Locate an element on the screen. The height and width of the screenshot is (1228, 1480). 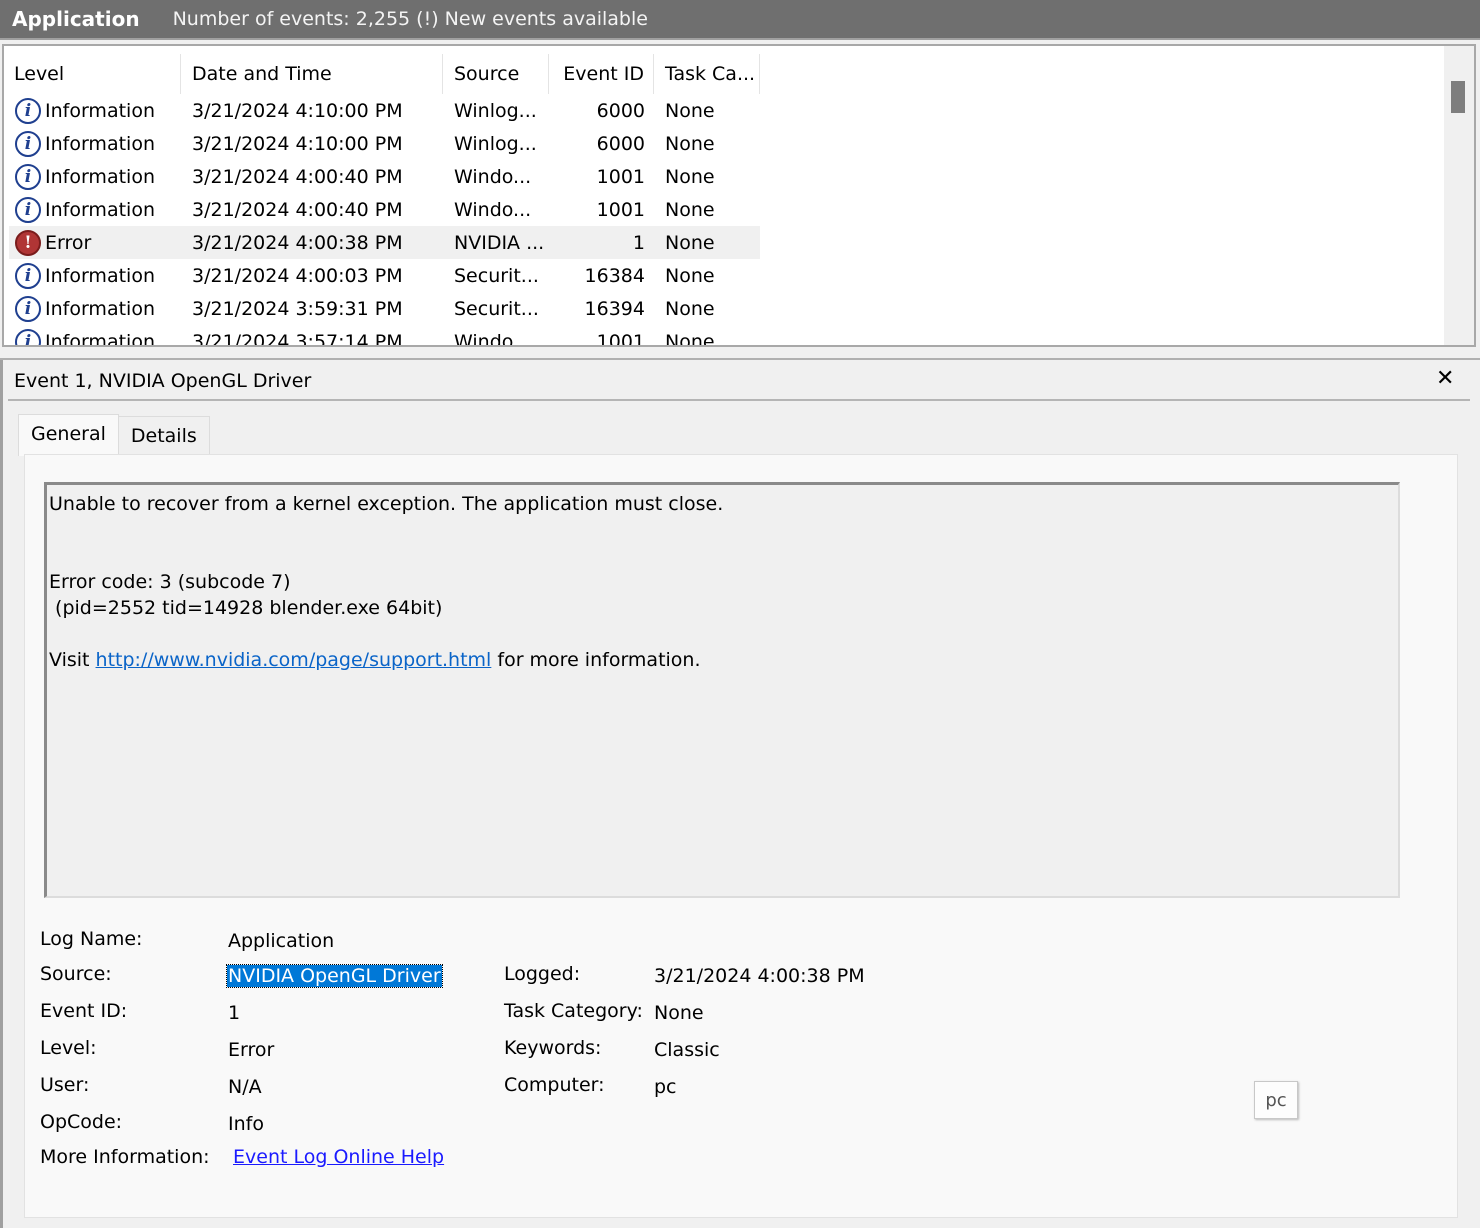
tab-general: General is located at coordinates (68, 435).